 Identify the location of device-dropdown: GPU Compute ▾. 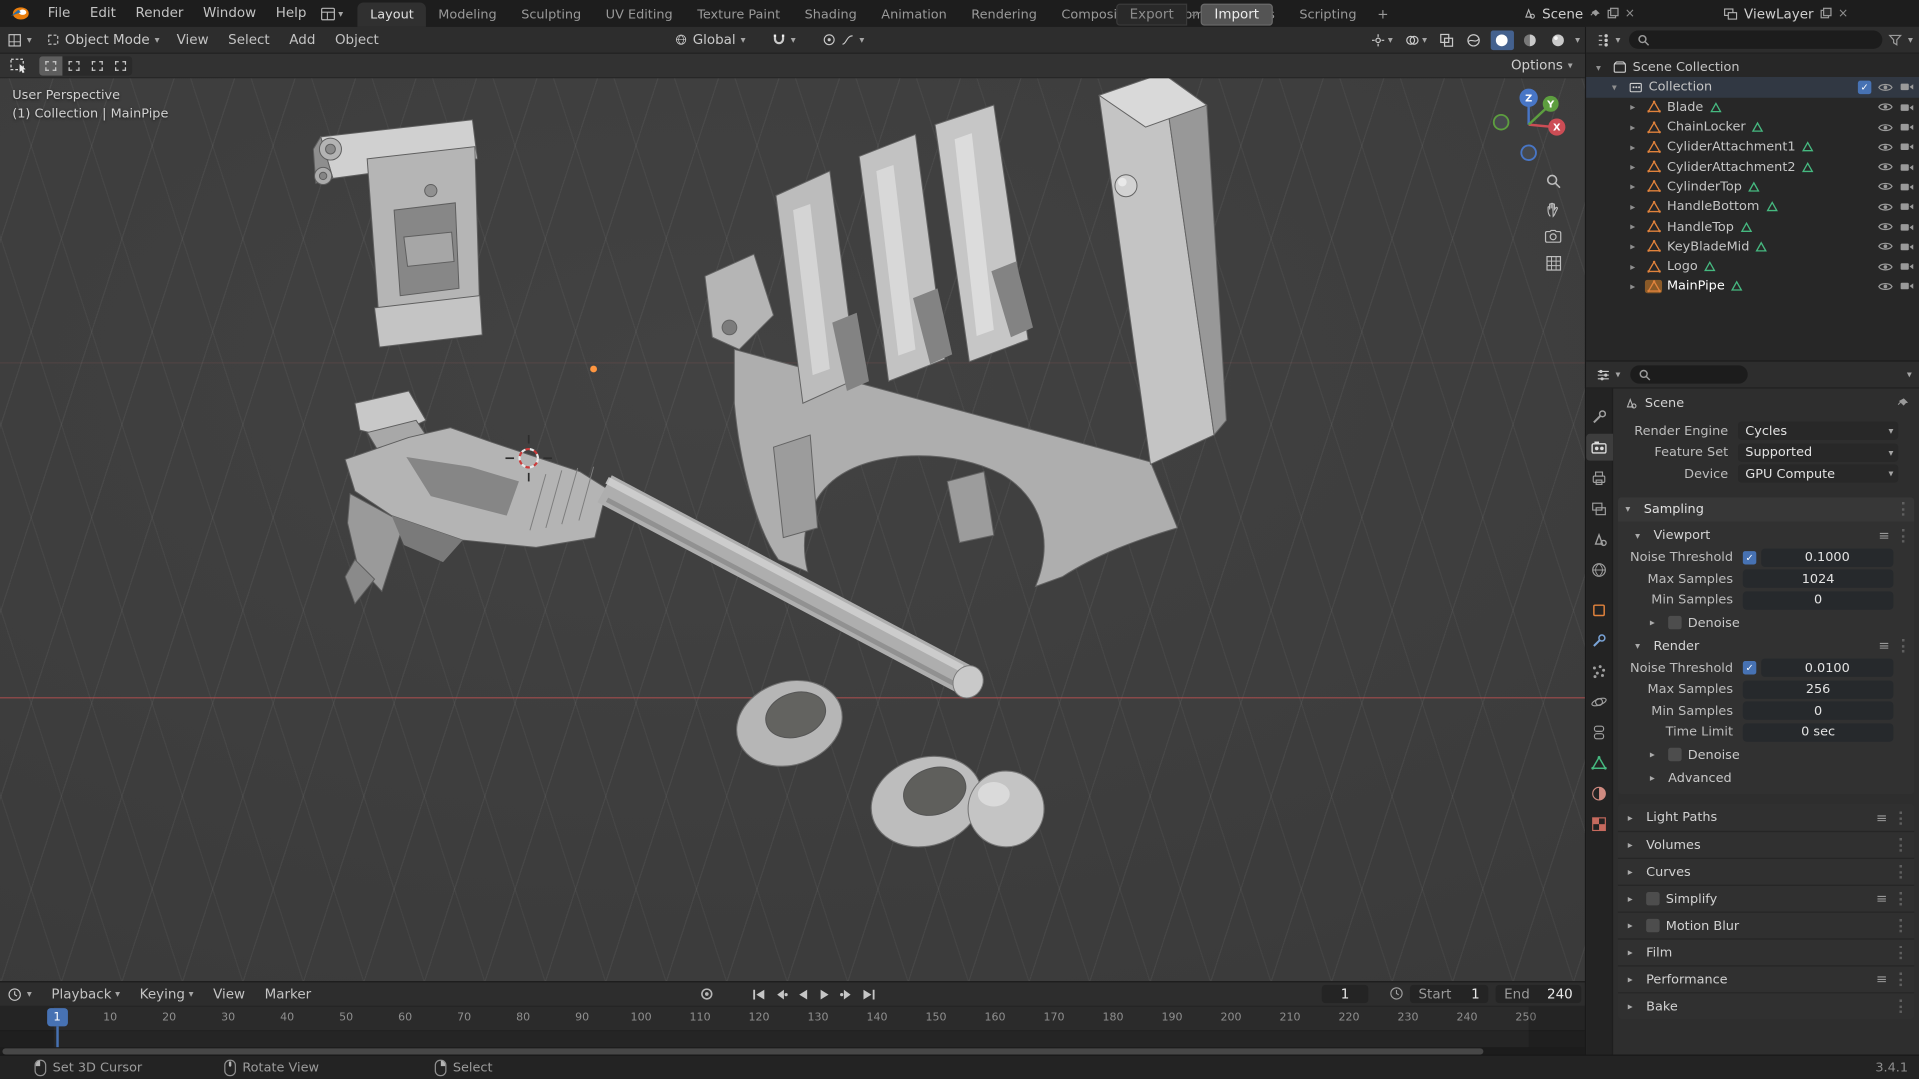
(1818, 473).